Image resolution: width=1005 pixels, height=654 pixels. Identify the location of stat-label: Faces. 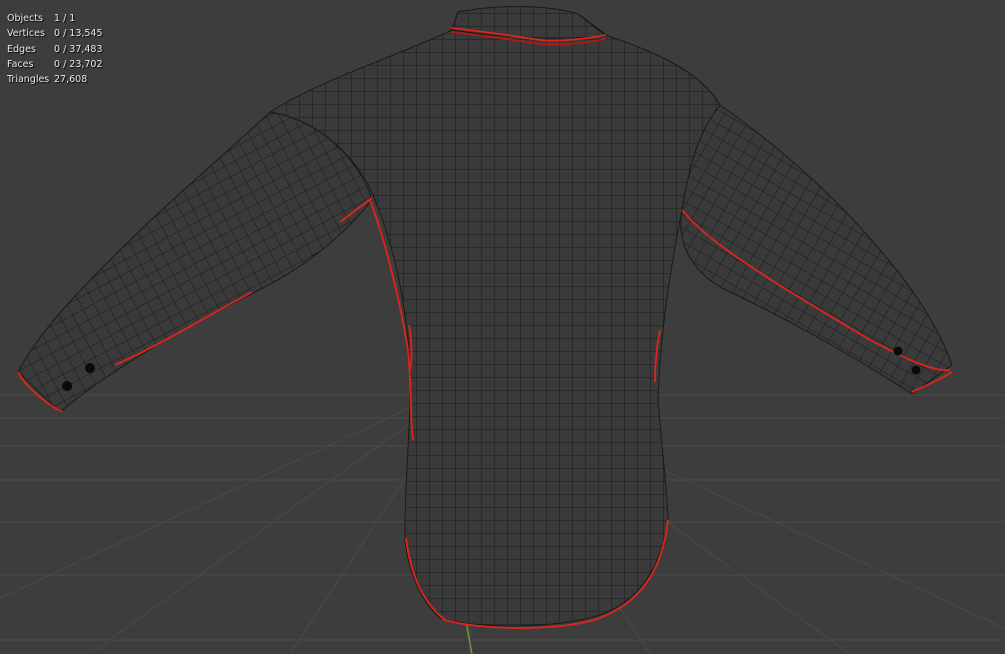
(20, 64).